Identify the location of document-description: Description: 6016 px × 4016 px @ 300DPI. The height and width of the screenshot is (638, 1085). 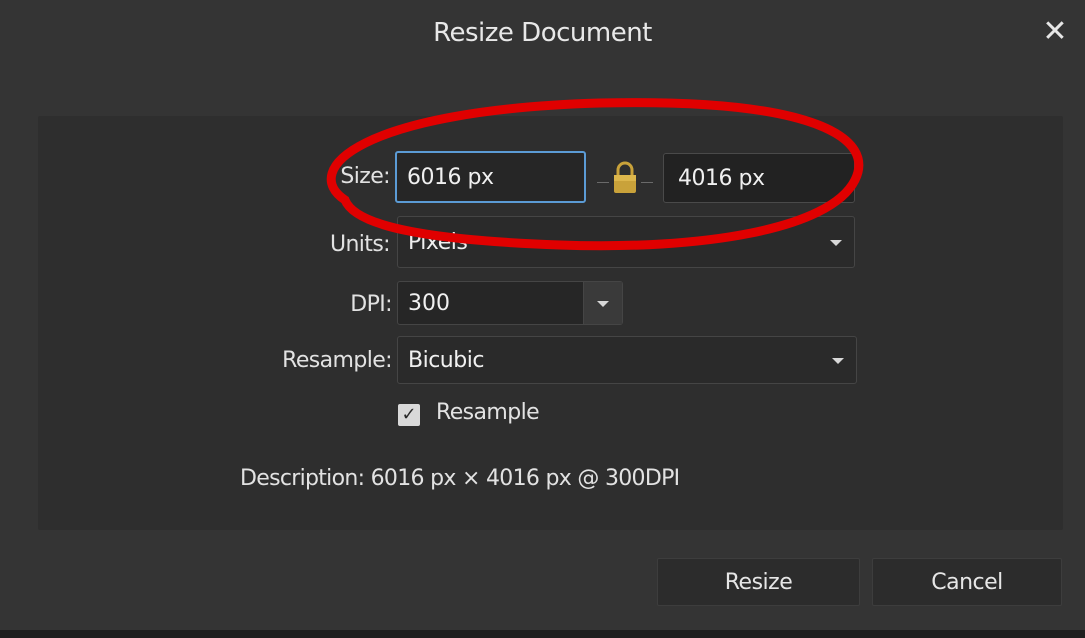
(460, 478).